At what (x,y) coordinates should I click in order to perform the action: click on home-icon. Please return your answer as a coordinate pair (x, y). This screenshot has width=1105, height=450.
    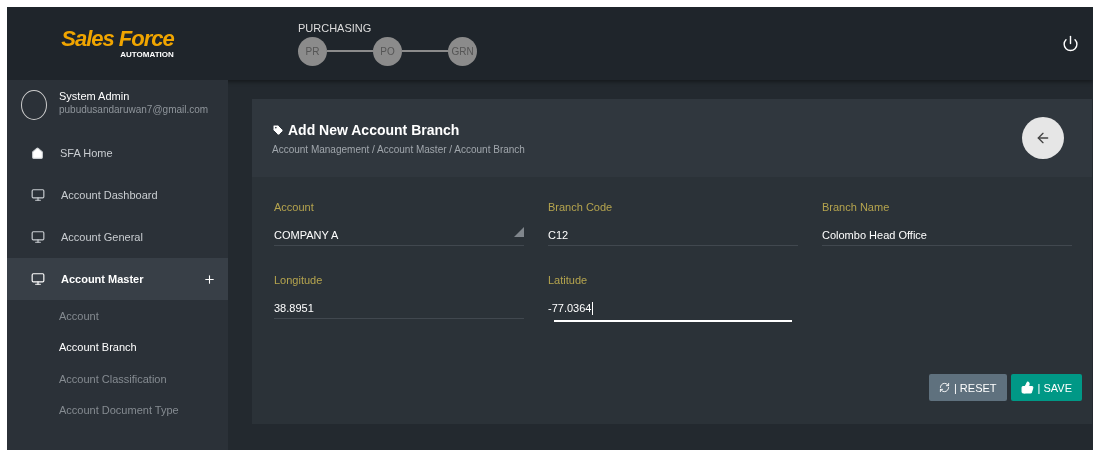
    Looking at the image, I should click on (37, 153).